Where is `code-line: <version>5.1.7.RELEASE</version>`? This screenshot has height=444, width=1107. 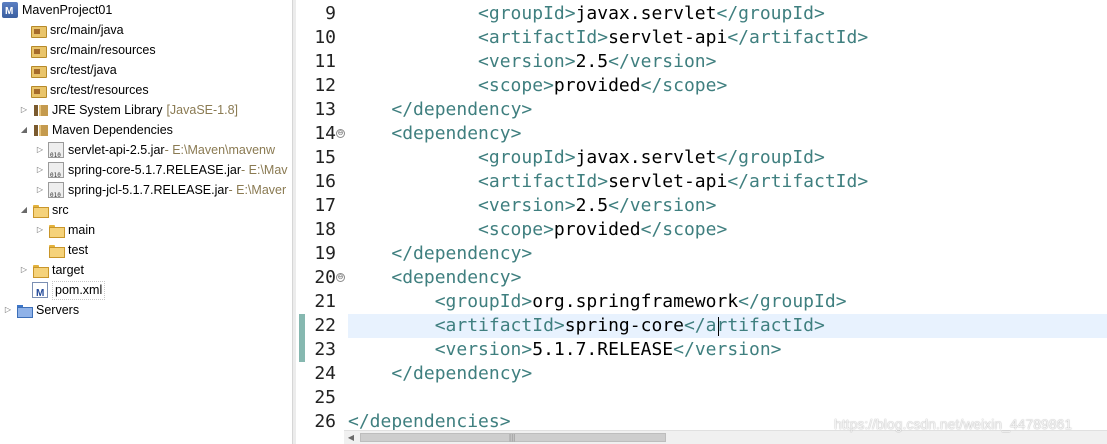
code-line: <version>5.1.7.RELEASE</version> is located at coordinates (565, 350).